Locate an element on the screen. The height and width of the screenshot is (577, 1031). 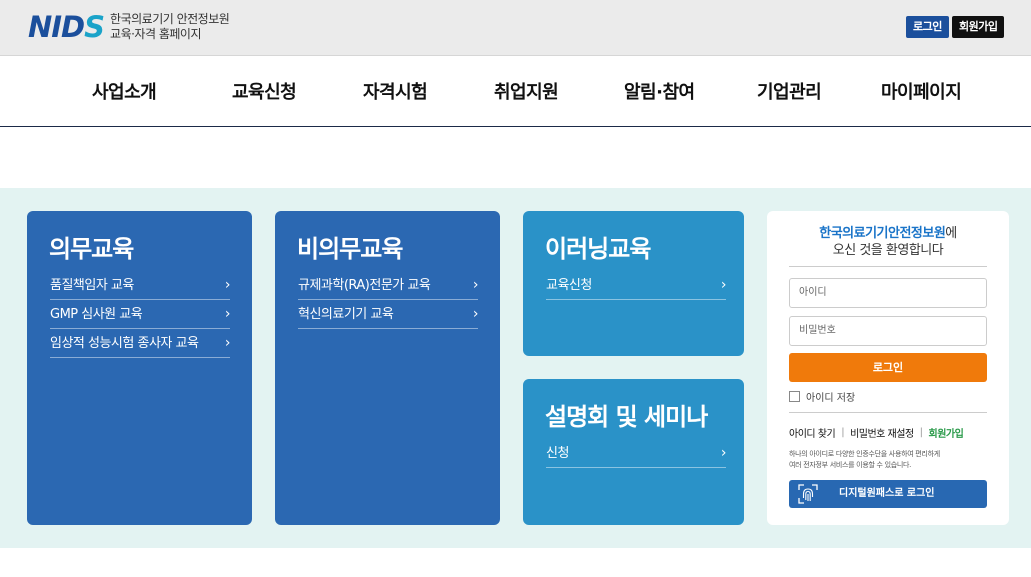
password-input: 비밀번호 is located at coordinates (888, 331).